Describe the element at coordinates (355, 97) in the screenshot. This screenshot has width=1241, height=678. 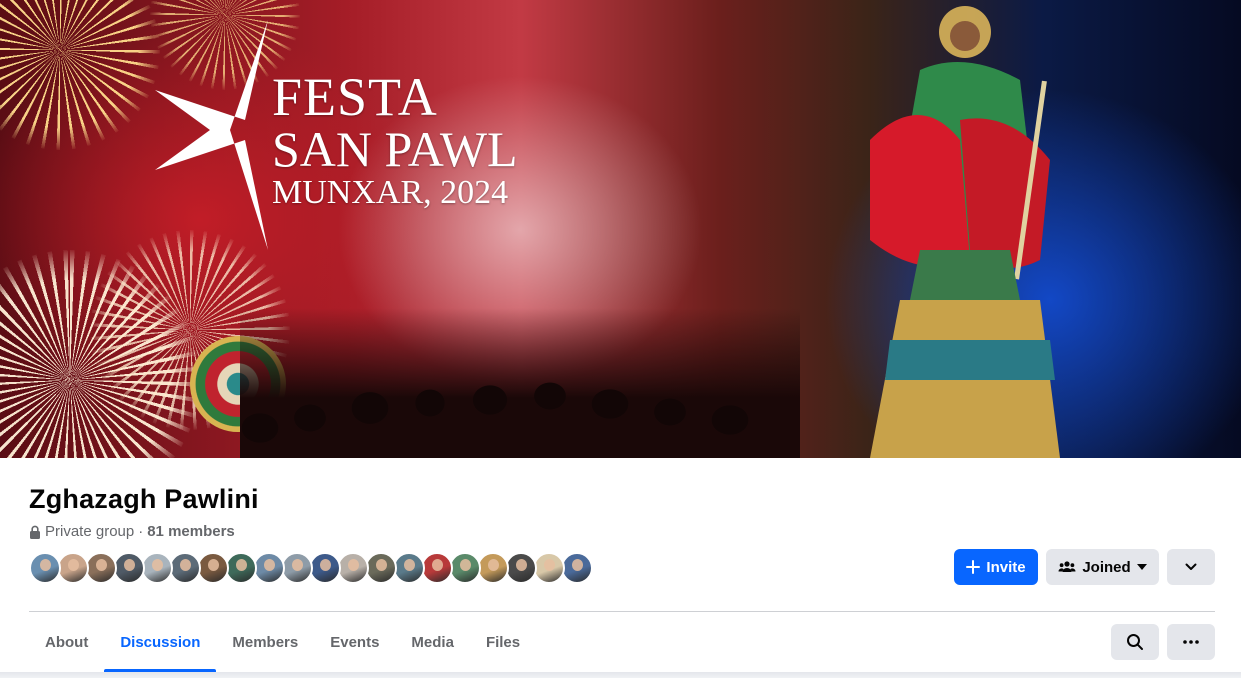
I see `cover-title-line1: FESTA` at that location.